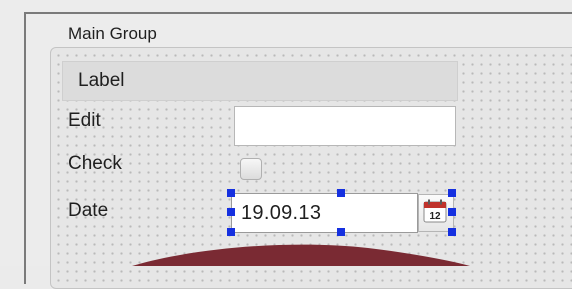 The height and width of the screenshot is (289, 572). I want to click on group-title: Main Group, so click(112, 33).